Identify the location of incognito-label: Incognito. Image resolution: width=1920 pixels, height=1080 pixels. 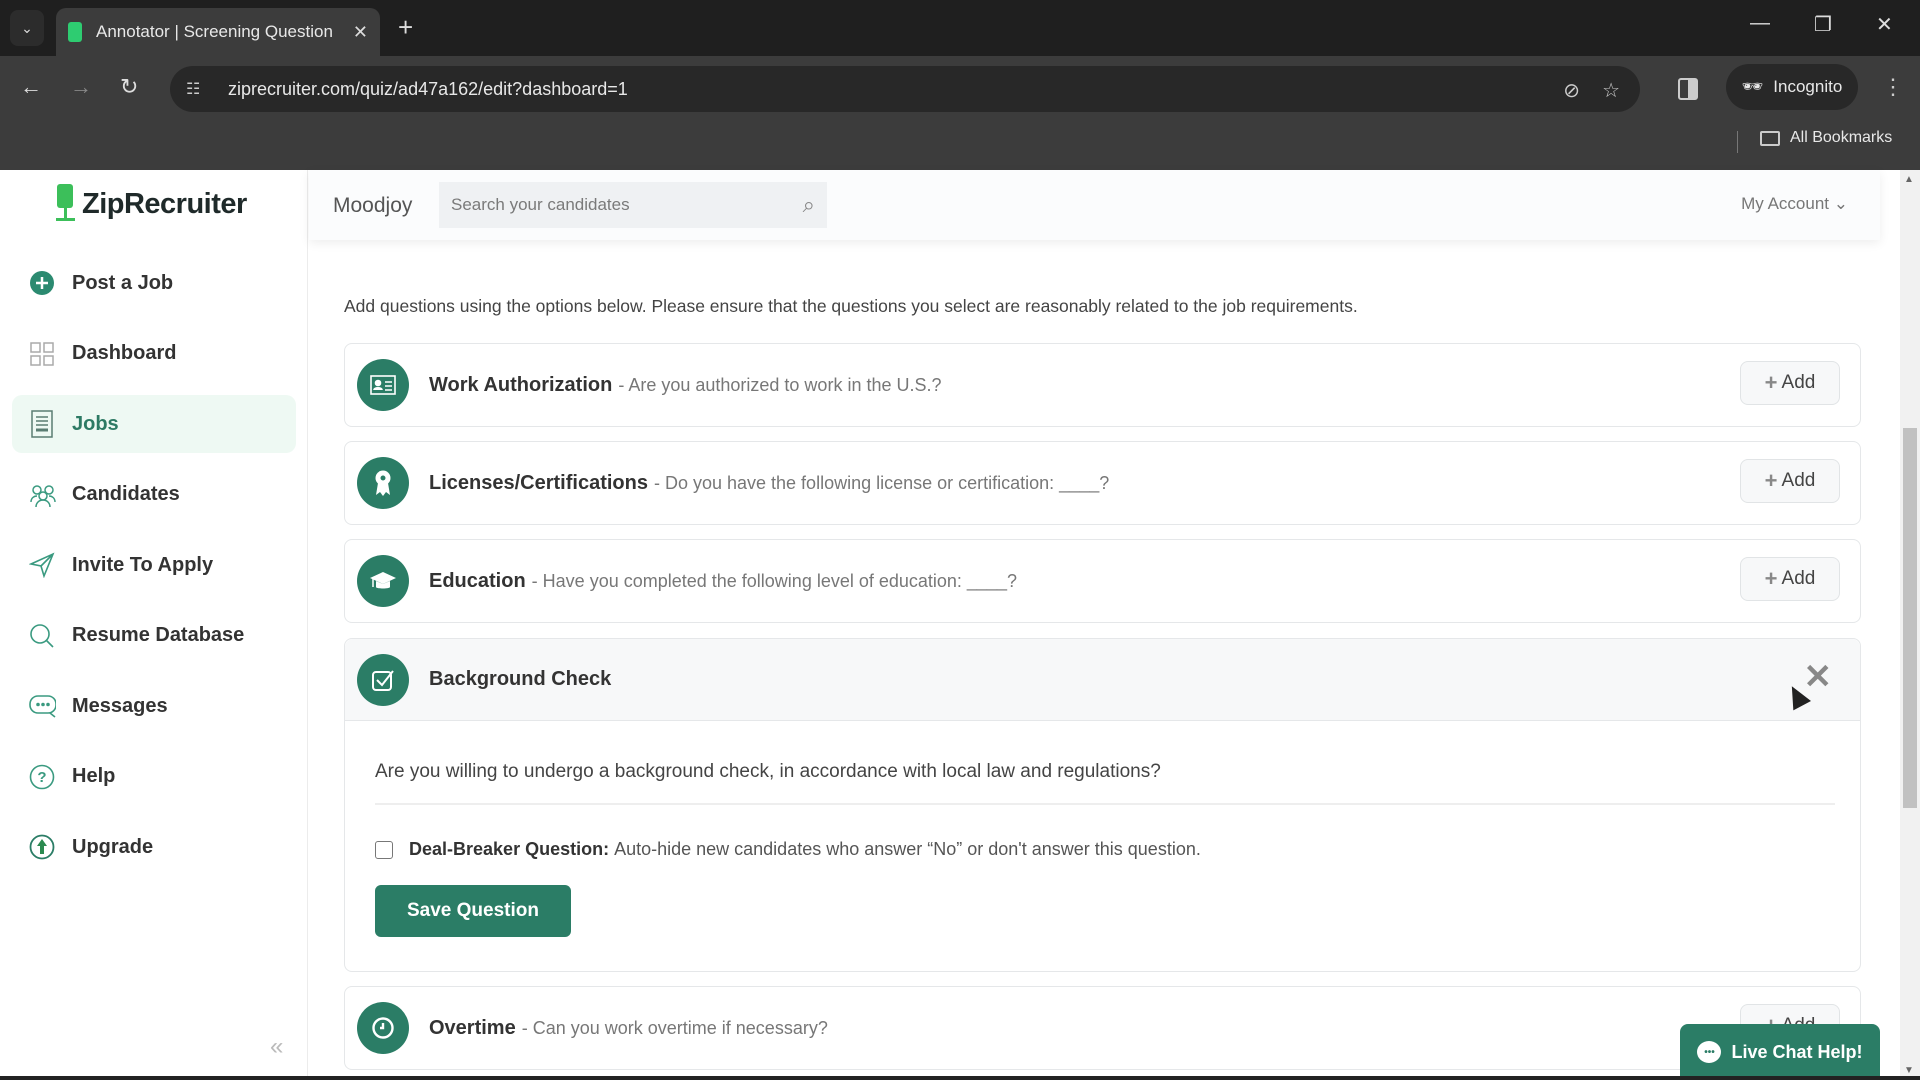
(1808, 86).